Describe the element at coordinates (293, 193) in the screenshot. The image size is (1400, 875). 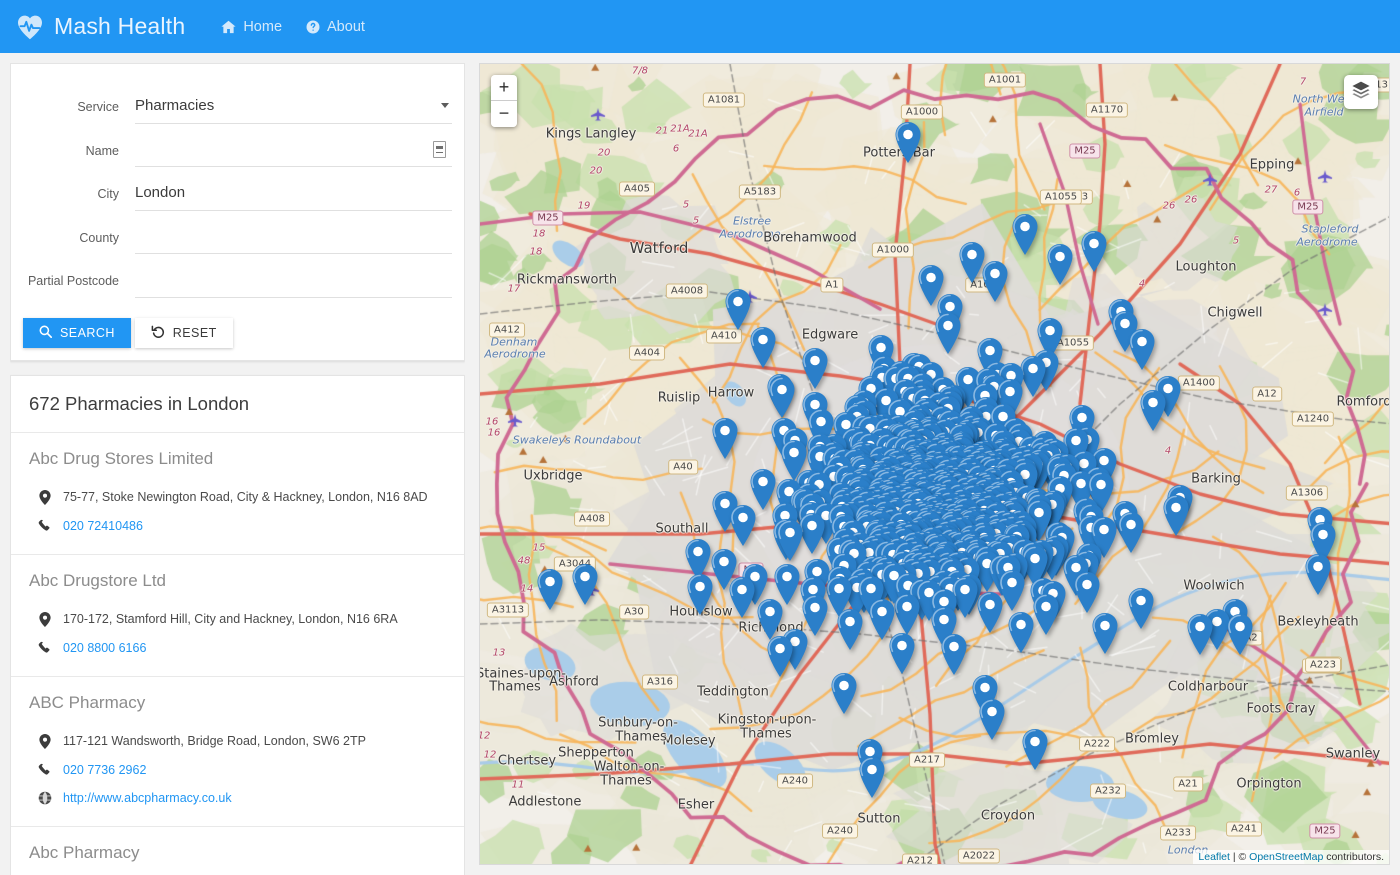
I see `city-input` at that location.